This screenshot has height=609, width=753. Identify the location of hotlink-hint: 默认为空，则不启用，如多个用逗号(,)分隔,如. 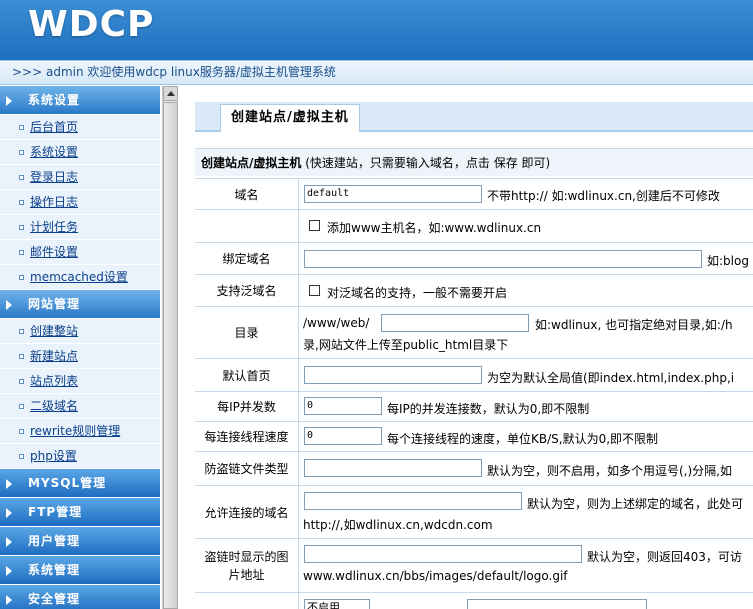
(609, 471).